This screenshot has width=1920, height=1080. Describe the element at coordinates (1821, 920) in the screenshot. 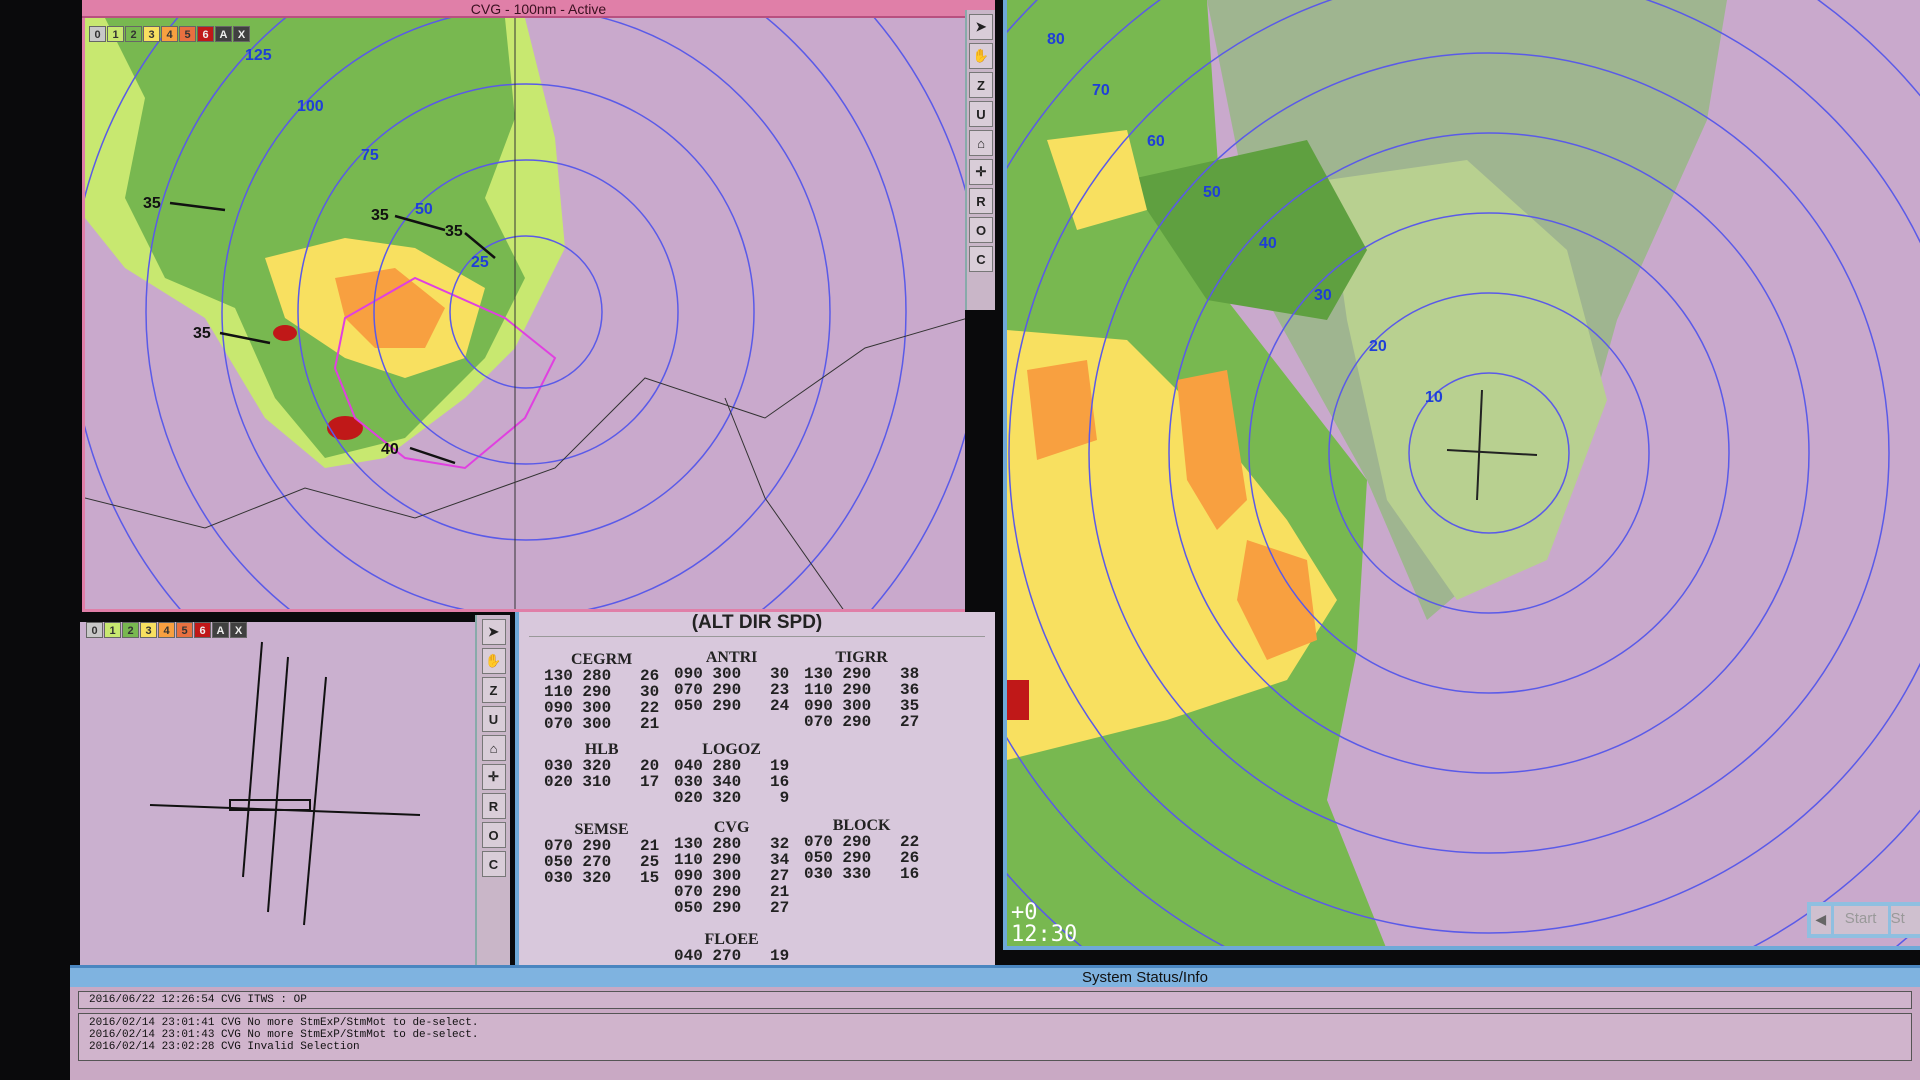

I see `step-back-button: ◀` at that location.